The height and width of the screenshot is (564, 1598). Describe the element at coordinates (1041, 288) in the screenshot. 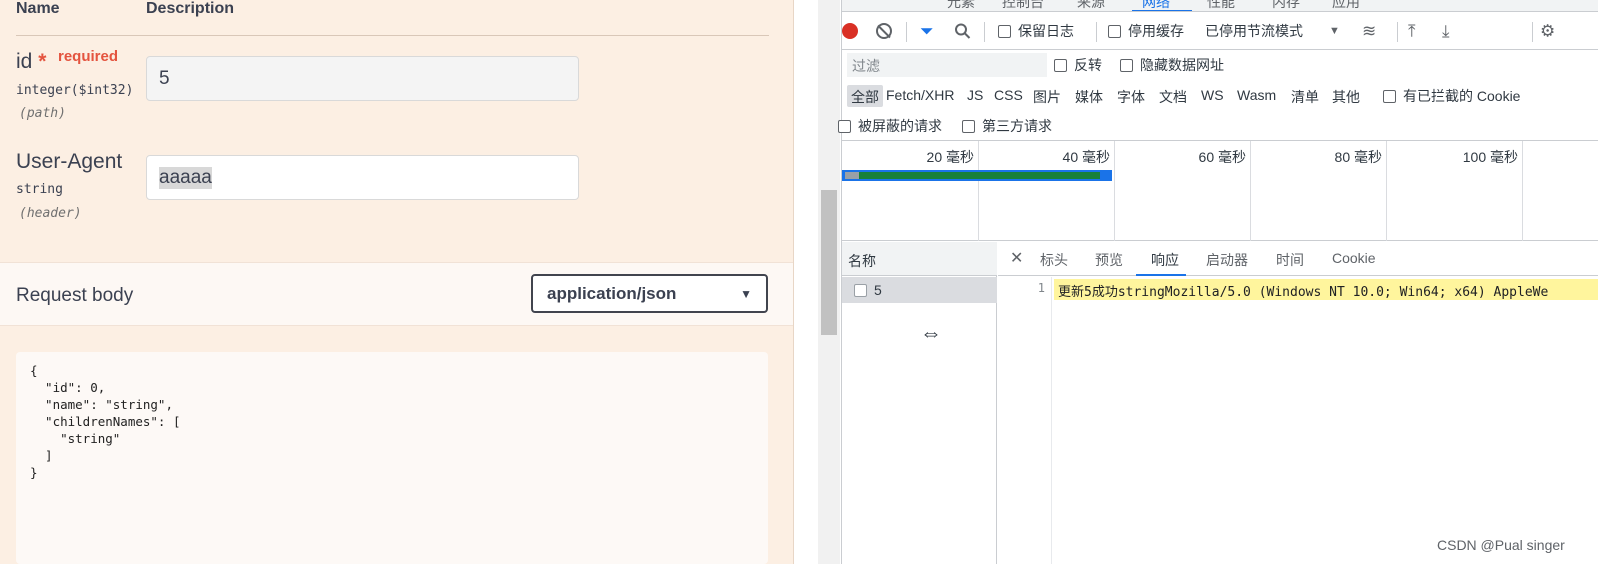

I see `line-number: 1` at that location.